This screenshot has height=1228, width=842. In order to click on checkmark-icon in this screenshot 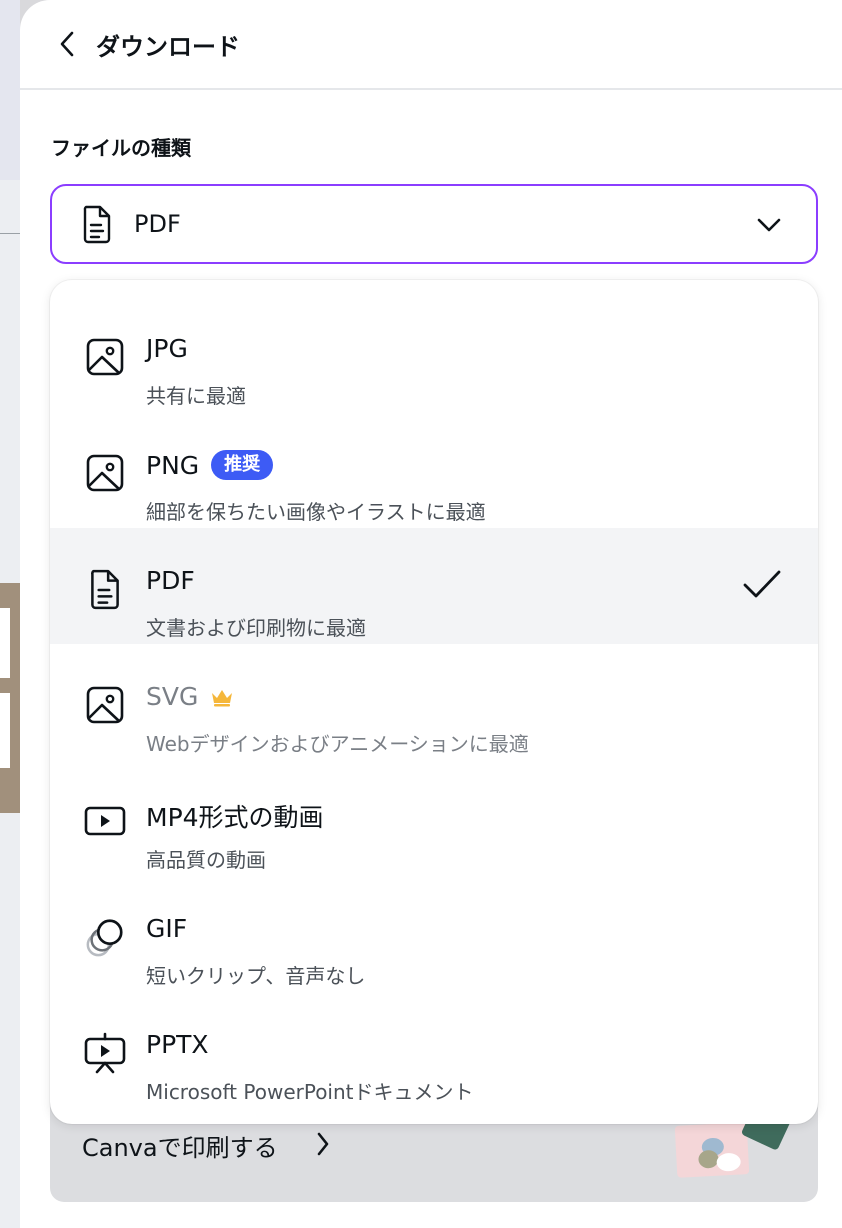, I will do `click(762, 584)`.